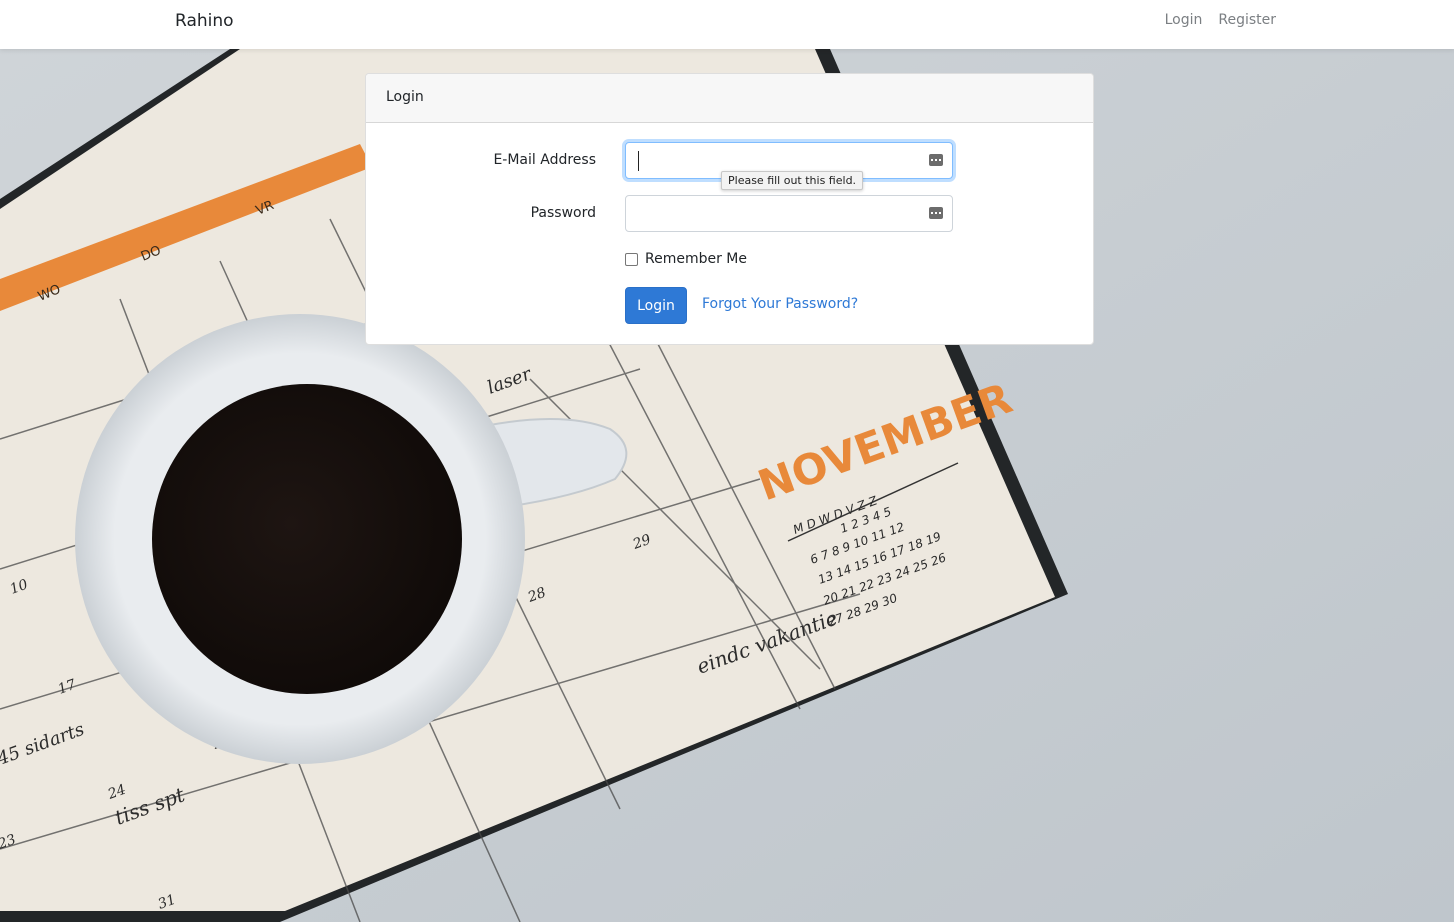  What do you see at coordinates (544, 160) in the screenshot?
I see `email-label: E-Mail Address` at bounding box center [544, 160].